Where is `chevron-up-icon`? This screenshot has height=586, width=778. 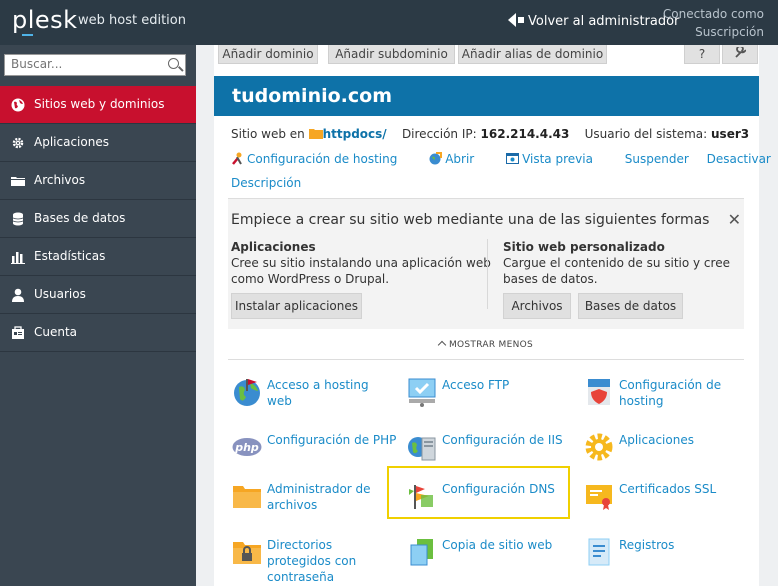 chevron-up-icon is located at coordinates (442, 345).